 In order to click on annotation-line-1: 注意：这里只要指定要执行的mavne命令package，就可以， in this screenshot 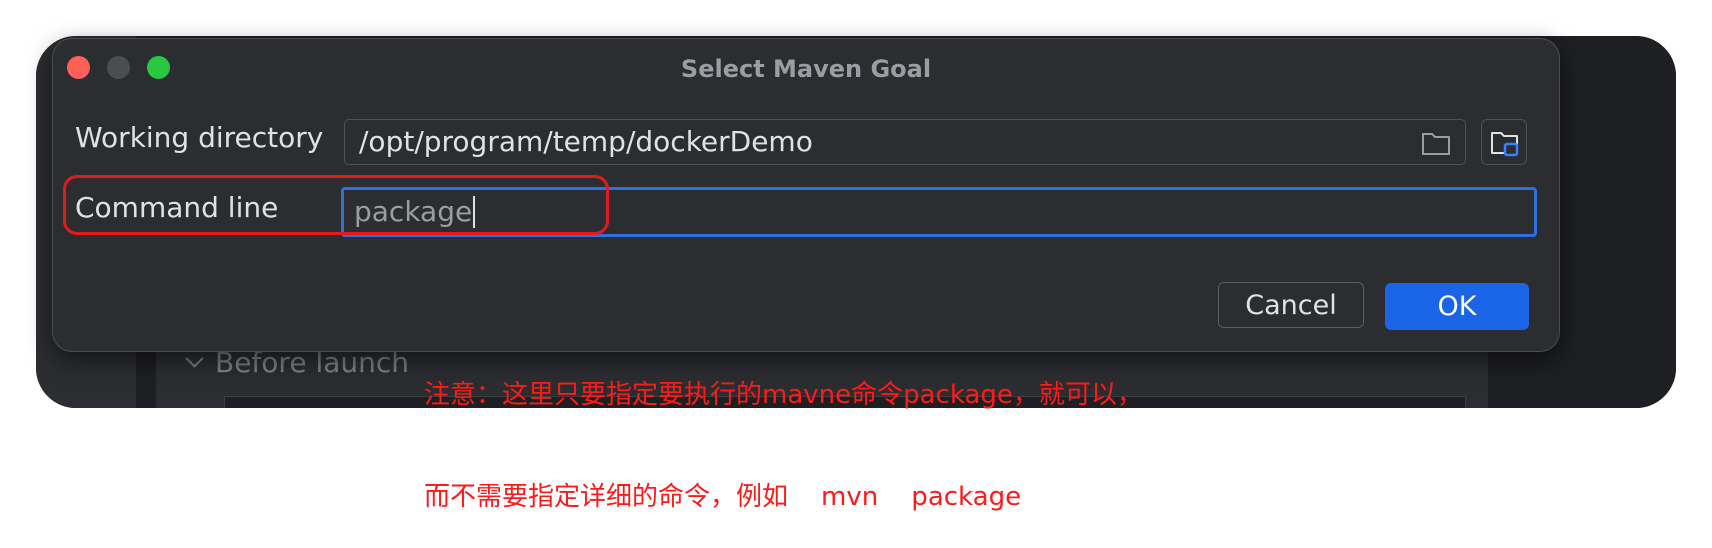, I will do `click(783, 395)`.